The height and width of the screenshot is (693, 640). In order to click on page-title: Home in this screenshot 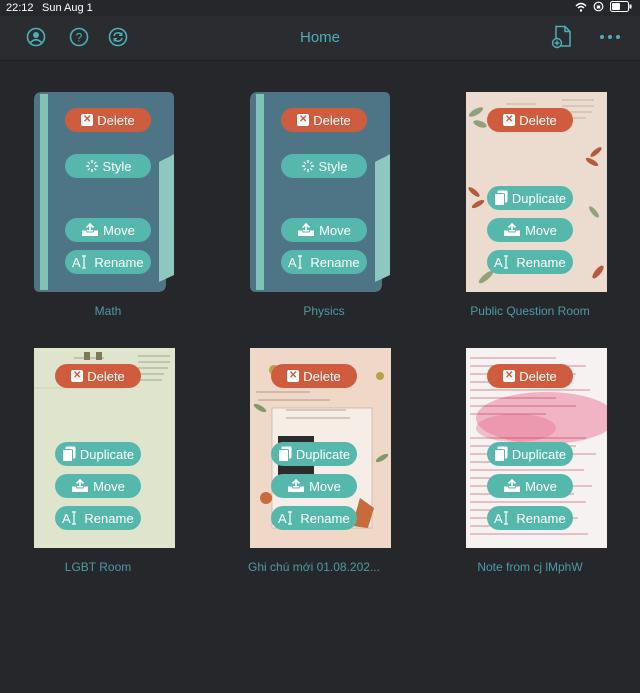, I will do `click(319, 37)`.